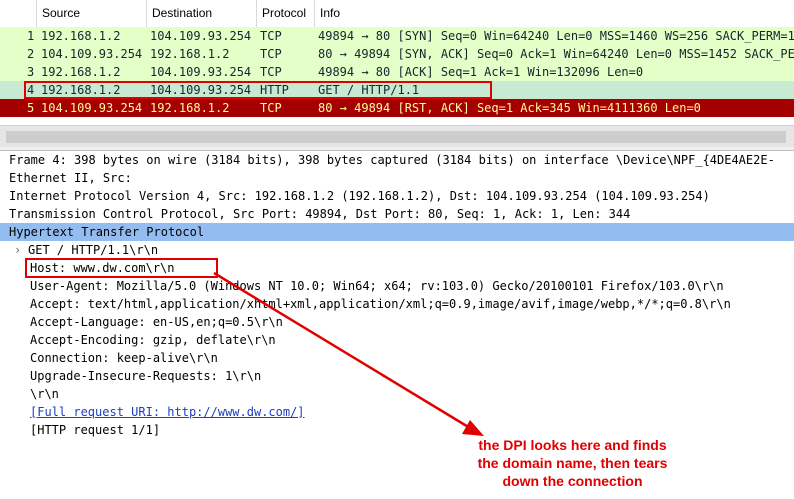 The width and height of the screenshot is (794, 499). I want to click on annotation-line-1: the DPI looks here and finds, so click(572, 445).